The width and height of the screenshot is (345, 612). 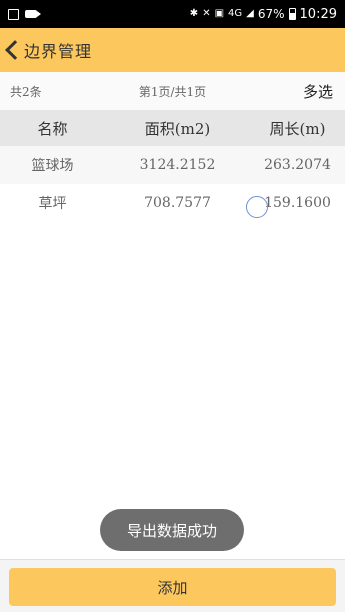 I want to click on info-bar: 共2条 第1页/共1页 多选, so click(x=172, y=91).